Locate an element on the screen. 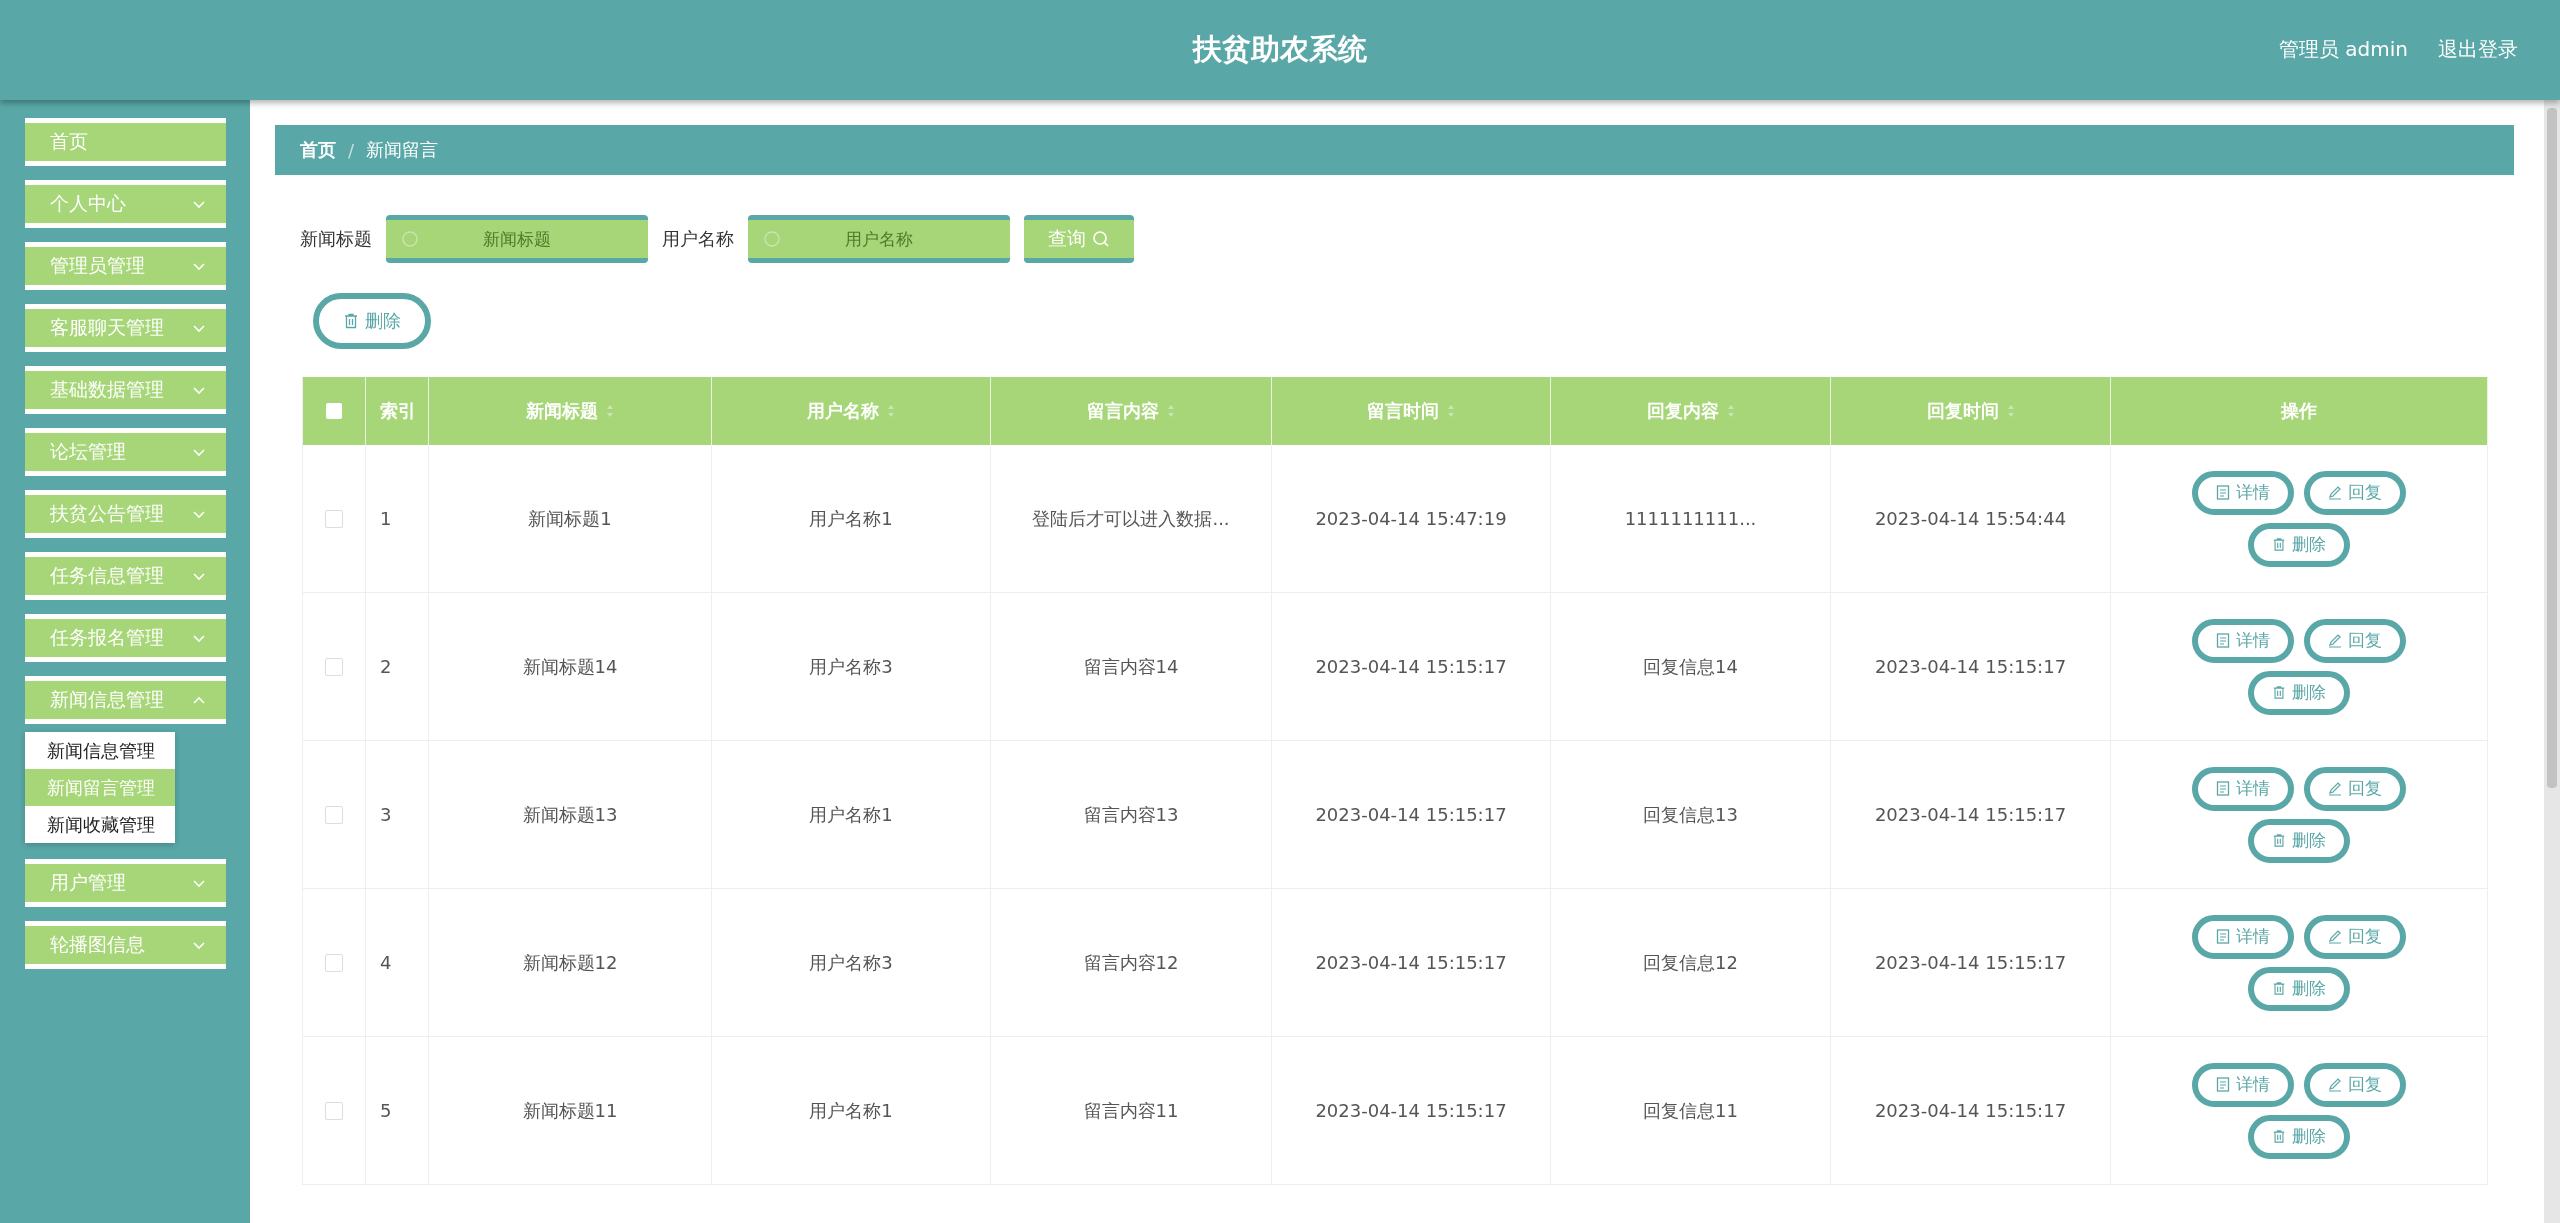 The image size is (2560, 1223). column-header: 用户名称 is located at coordinates (851, 411).